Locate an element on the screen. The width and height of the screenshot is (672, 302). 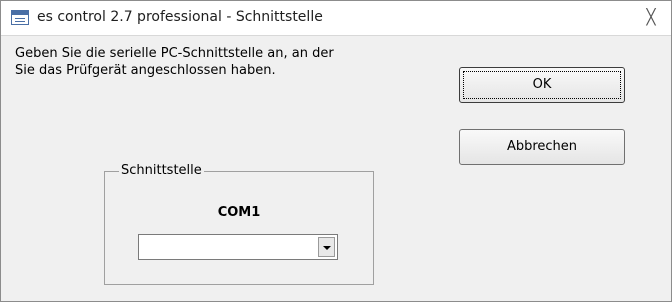
port-select is located at coordinates (238, 247).